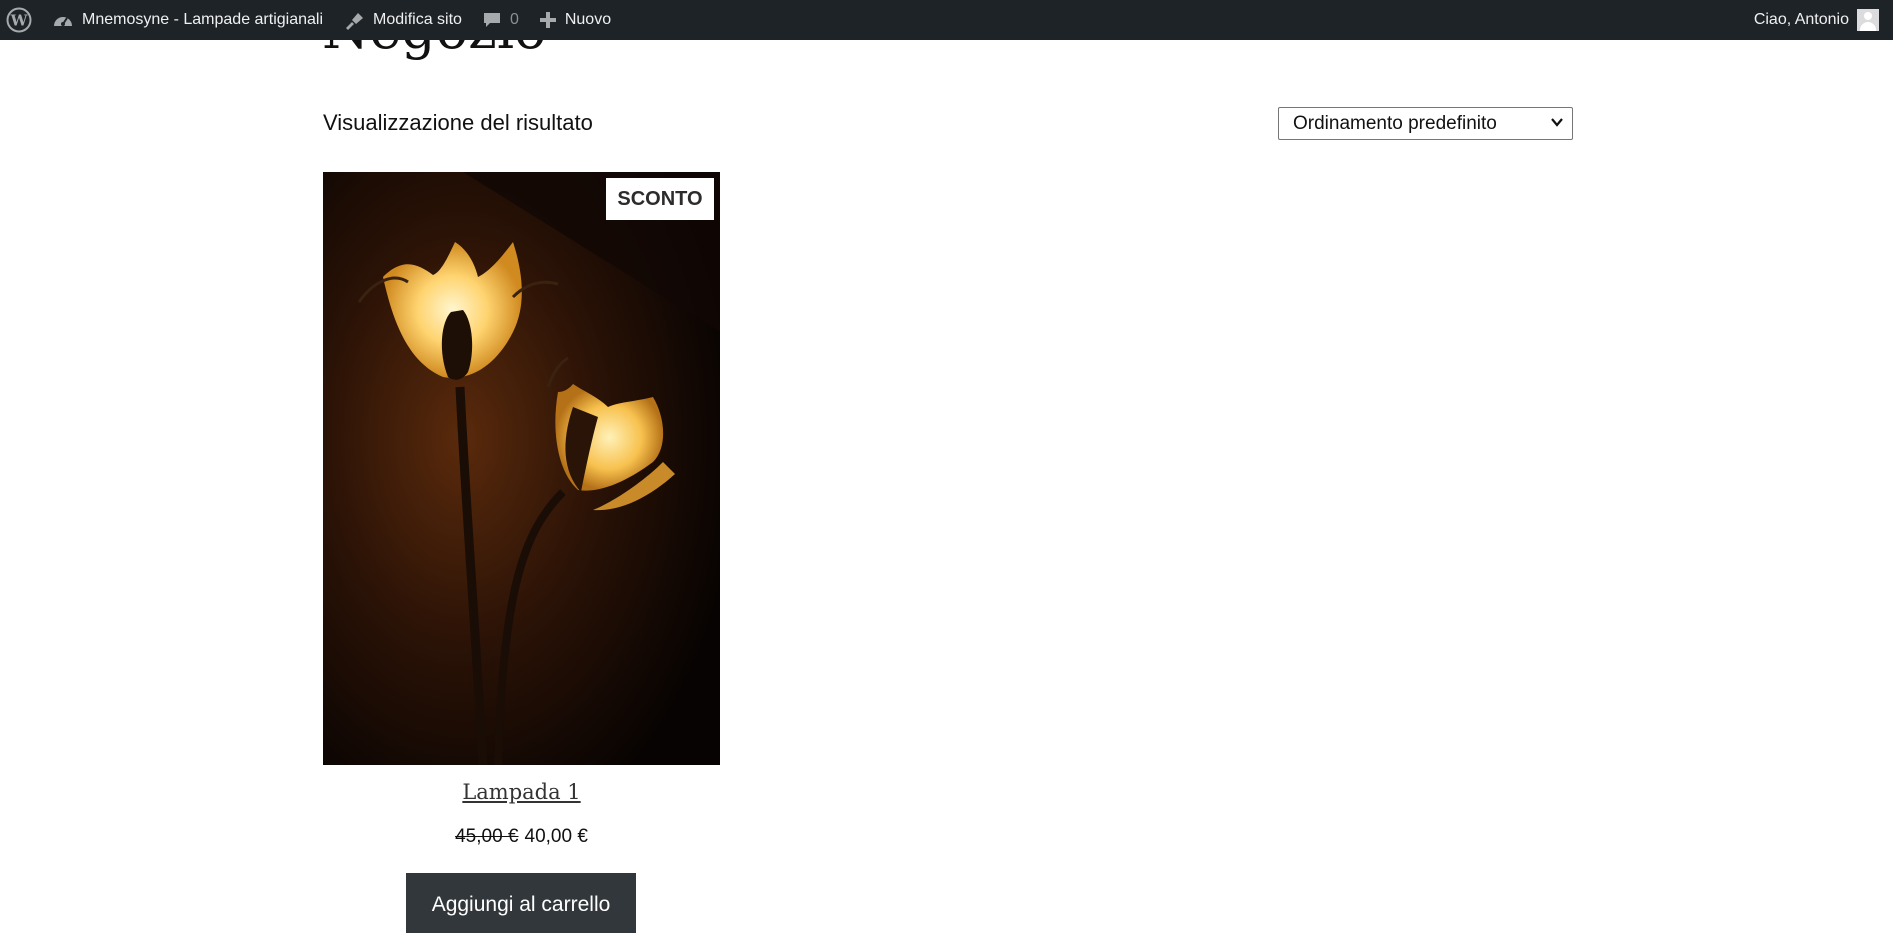  Describe the element at coordinates (458, 122) in the screenshot. I see `result-count: Visualizzazione del risultato` at that location.